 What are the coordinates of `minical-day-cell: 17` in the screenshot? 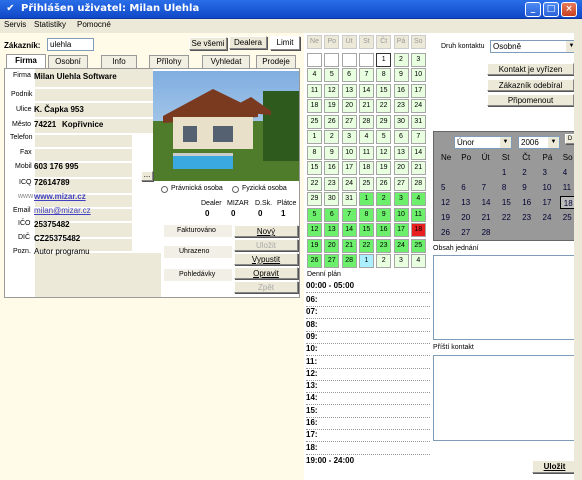 It's located at (550, 202).